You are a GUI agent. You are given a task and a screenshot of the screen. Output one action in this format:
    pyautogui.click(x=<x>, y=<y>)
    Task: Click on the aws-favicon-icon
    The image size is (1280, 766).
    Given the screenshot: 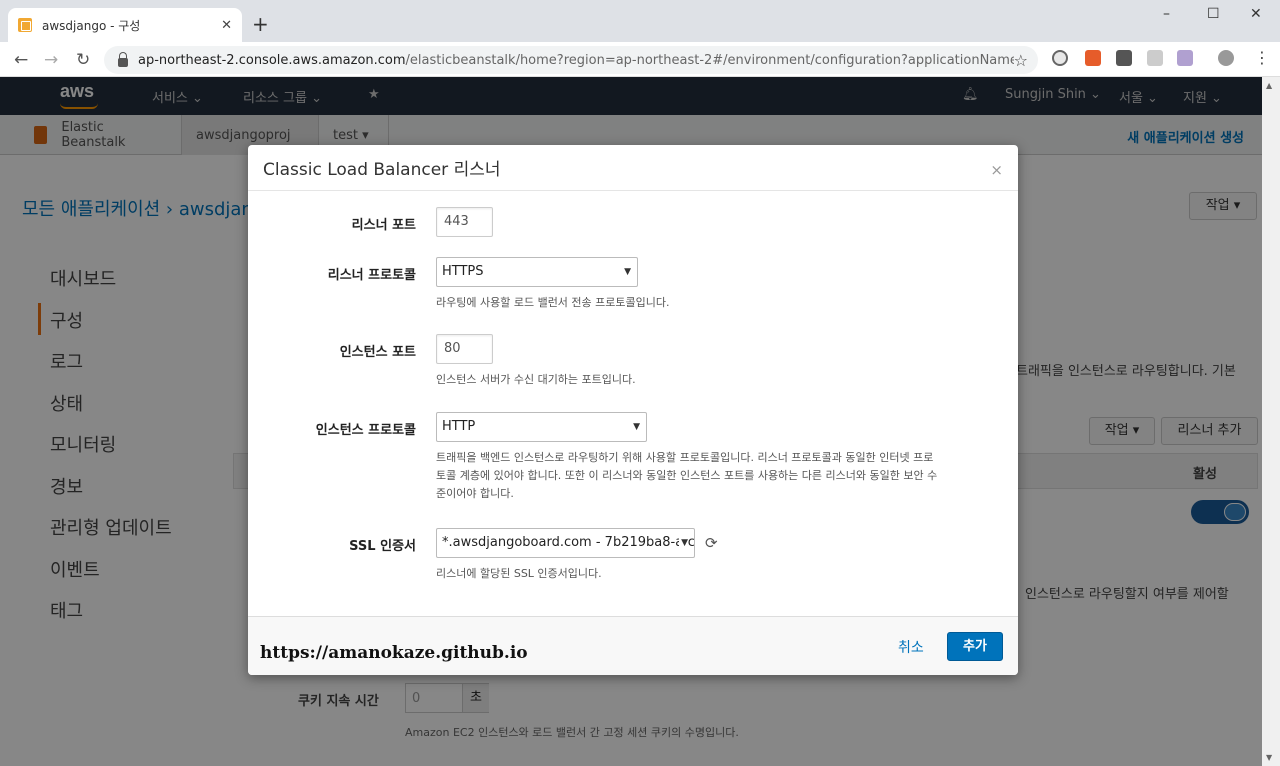 What is the action you would take?
    pyautogui.click(x=25, y=25)
    